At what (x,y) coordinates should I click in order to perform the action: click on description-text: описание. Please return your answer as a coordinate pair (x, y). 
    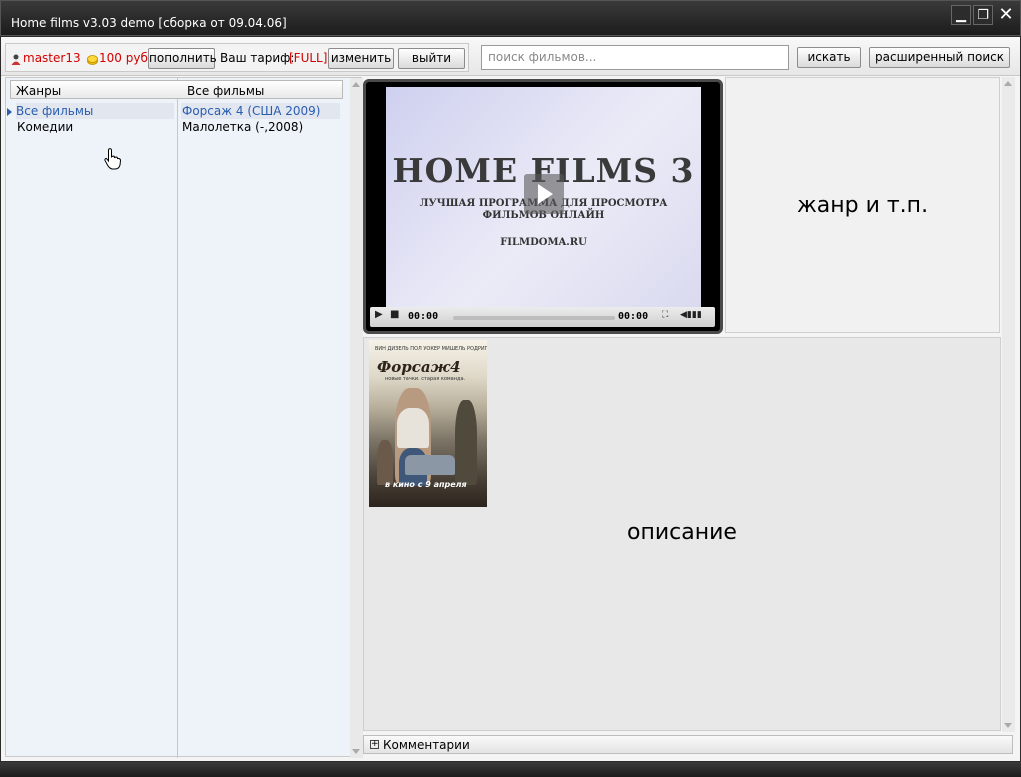
    Looking at the image, I should click on (682, 532).